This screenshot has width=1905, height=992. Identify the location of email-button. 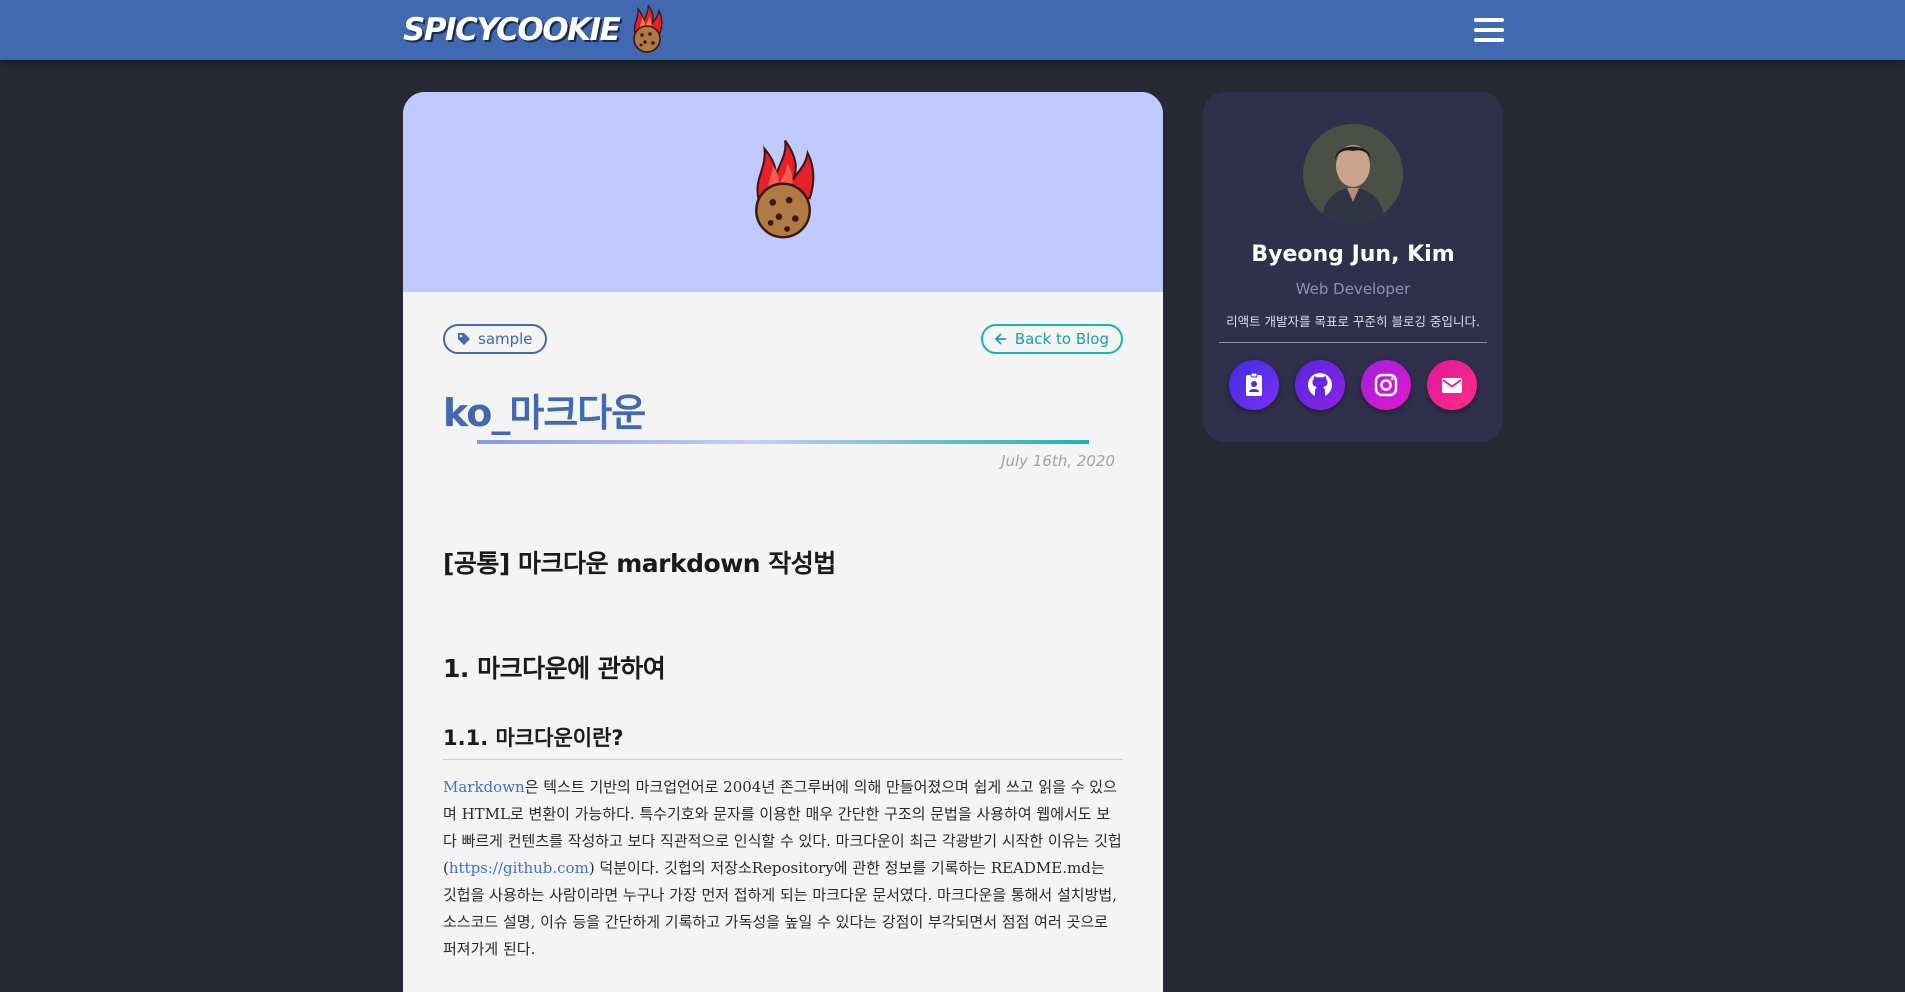
(1452, 385).